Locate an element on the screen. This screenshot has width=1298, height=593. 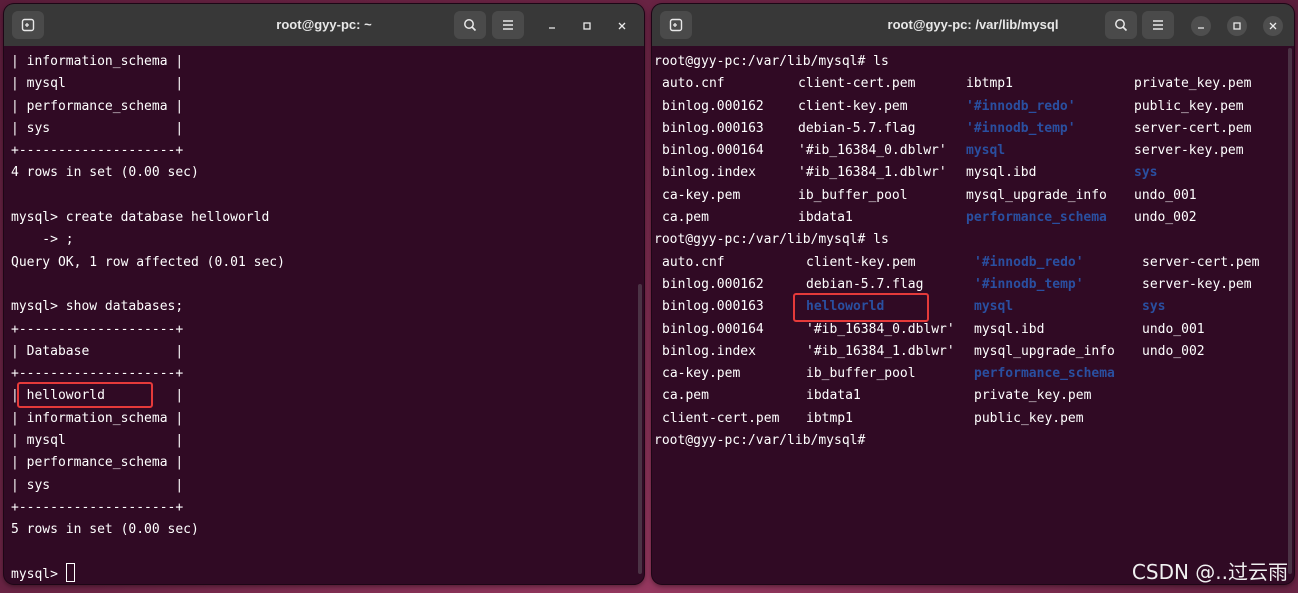
ls-row: ca.pem ibdata1 private_key.pem is located at coordinates (968, 396).